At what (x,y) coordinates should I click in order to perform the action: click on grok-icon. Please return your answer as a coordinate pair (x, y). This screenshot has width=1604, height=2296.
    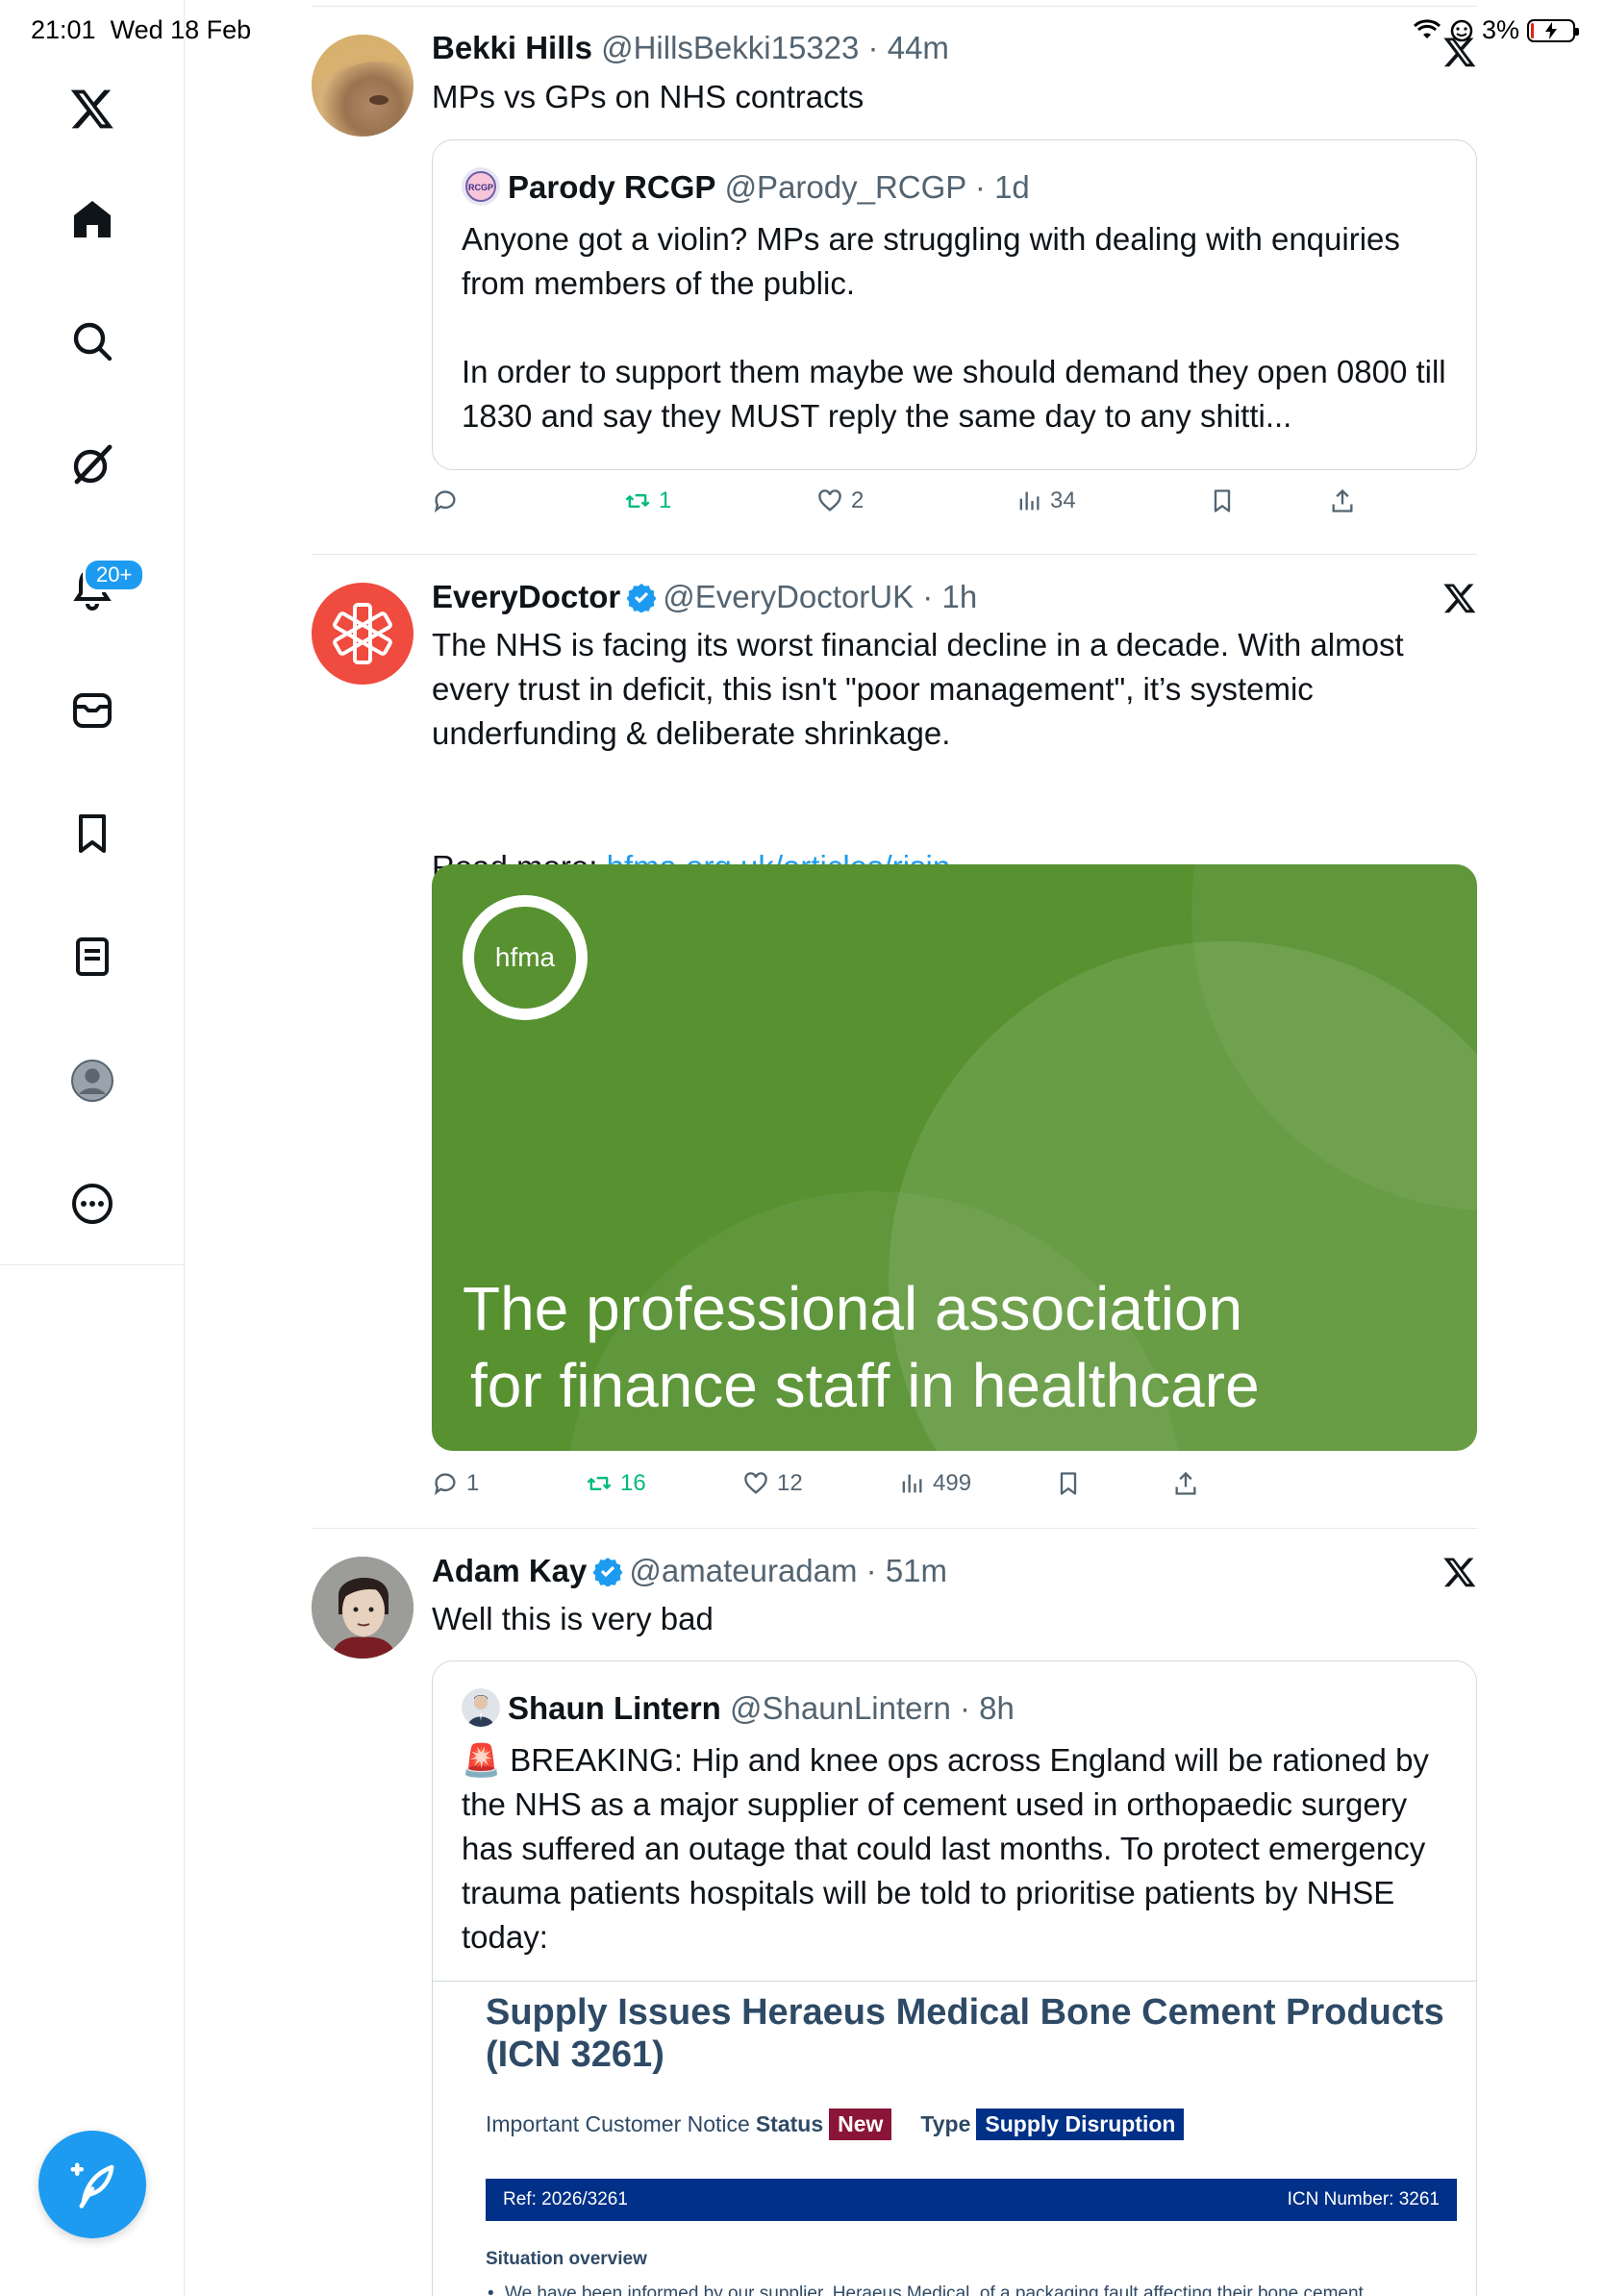
    Looking at the image, I should click on (92, 464).